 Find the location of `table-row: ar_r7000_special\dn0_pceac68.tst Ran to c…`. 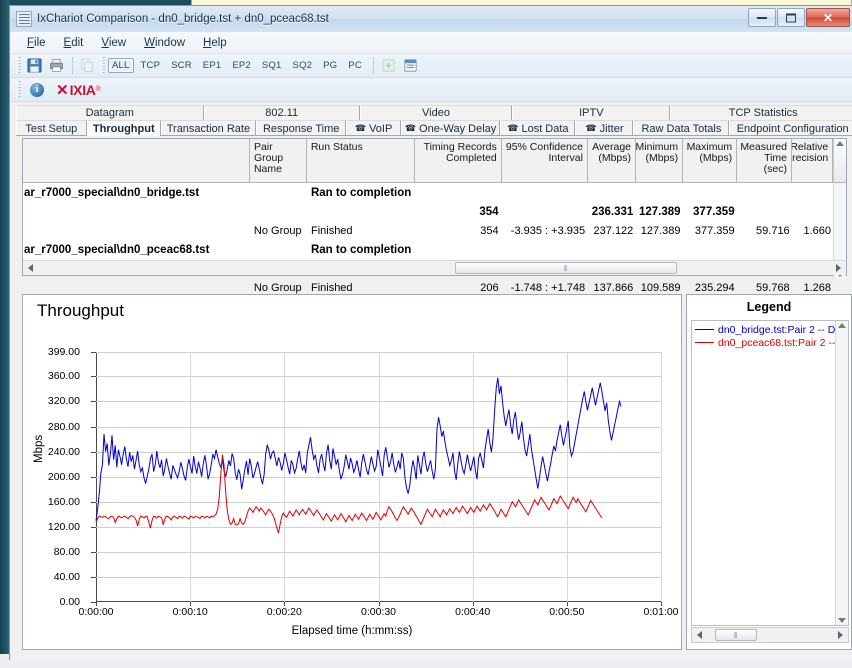

table-row: ar_r7000_special\dn0_pceac68.tst Ran to c… is located at coordinates (429, 249).